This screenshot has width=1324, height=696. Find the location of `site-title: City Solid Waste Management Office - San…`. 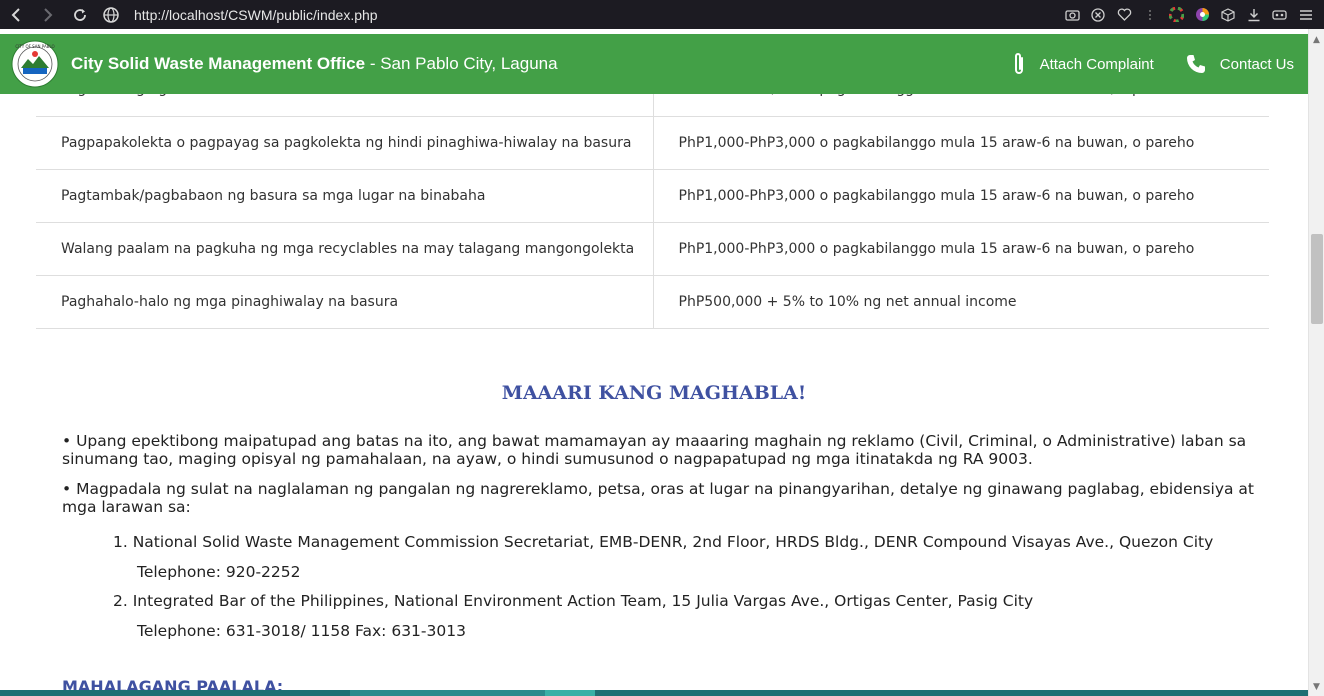

site-title: City Solid Waste Management Office - San… is located at coordinates (314, 64).